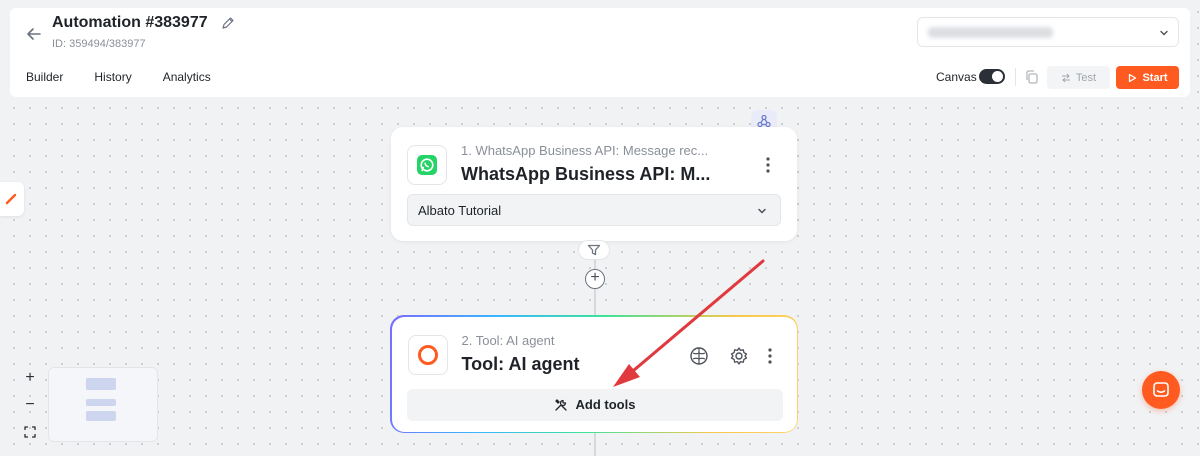 This screenshot has width=1200, height=456. I want to click on brain-icon, so click(699, 356).